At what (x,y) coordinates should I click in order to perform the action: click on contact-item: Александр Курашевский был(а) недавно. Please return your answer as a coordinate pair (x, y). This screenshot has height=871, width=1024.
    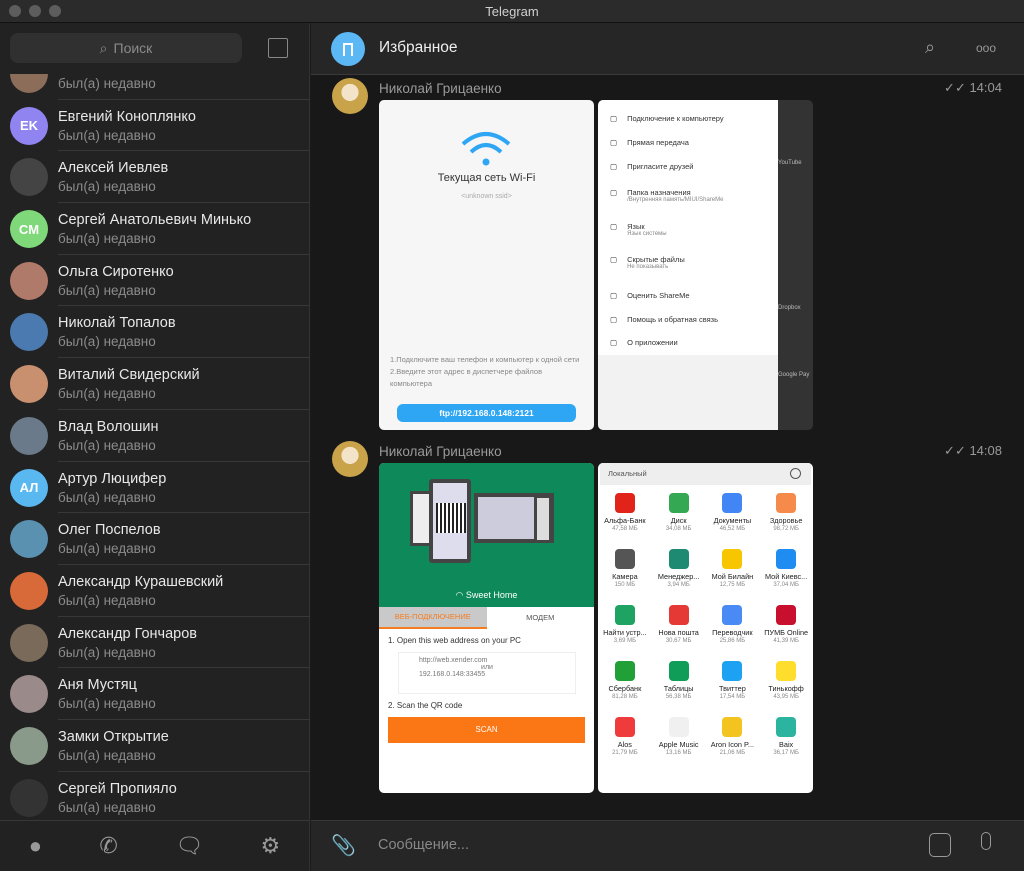
    Looking at the image, I should click on (154, 591).